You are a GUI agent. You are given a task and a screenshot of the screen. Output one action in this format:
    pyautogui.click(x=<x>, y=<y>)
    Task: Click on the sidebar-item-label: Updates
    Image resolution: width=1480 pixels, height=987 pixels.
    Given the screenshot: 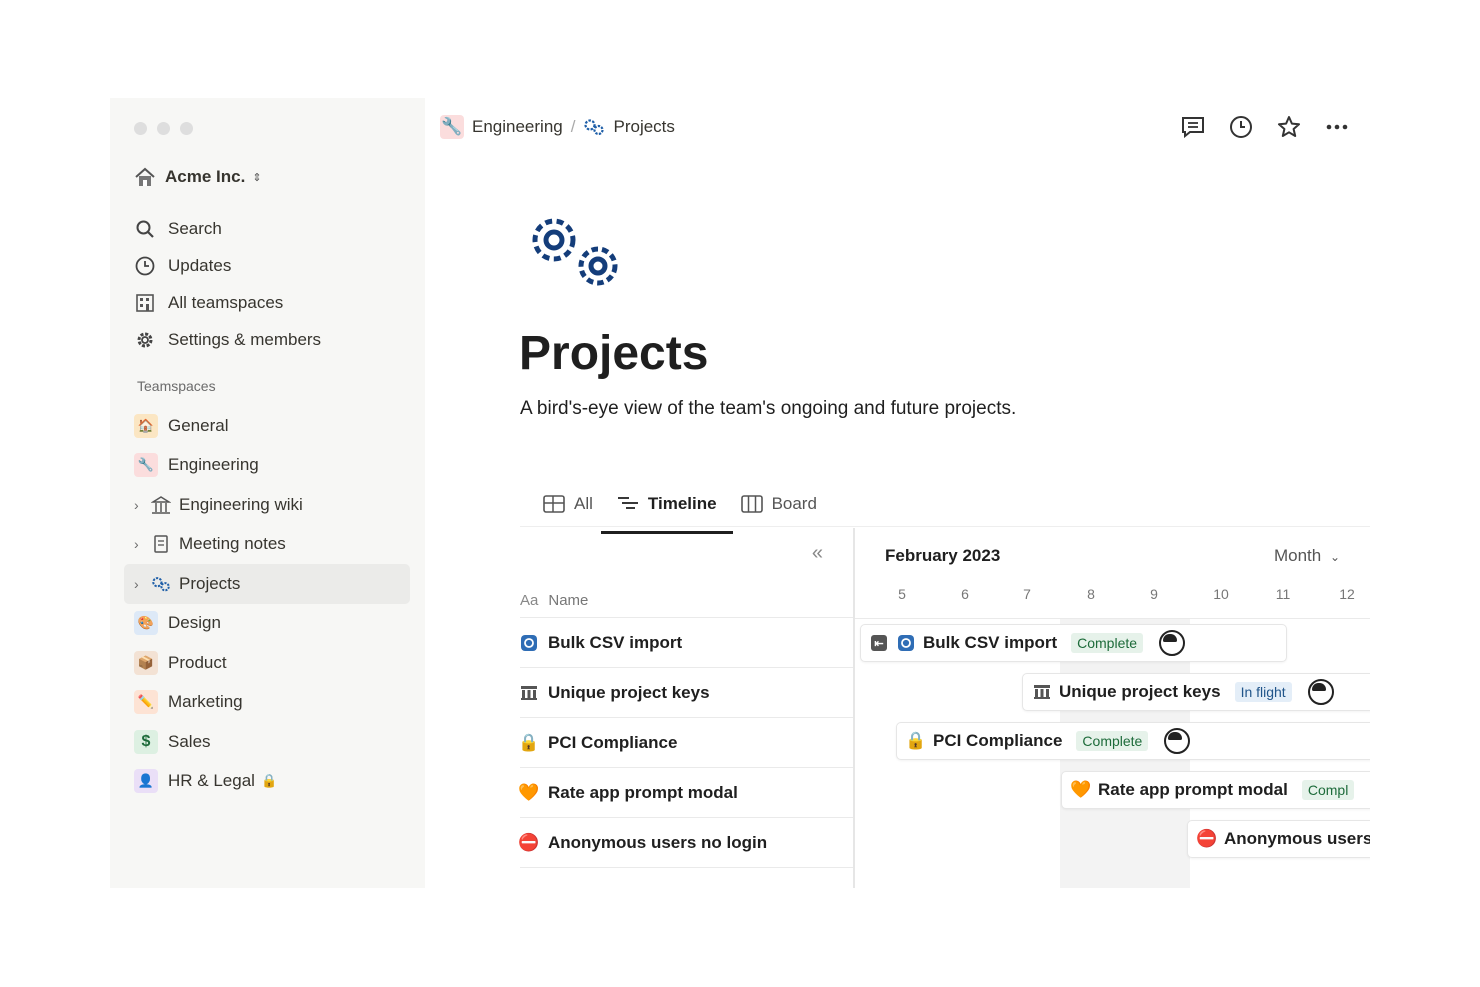 What is the action you would take?
    pyautogui.click(x=200, y=265)
    